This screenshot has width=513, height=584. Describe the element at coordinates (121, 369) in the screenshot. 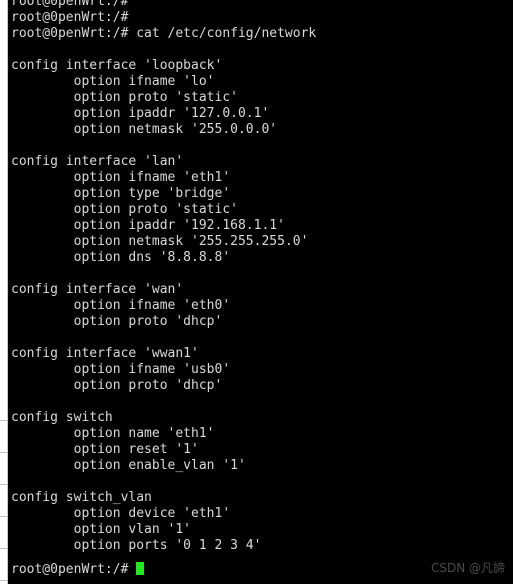

I see `terminal-line: option ifname 'usb0'` at that location.